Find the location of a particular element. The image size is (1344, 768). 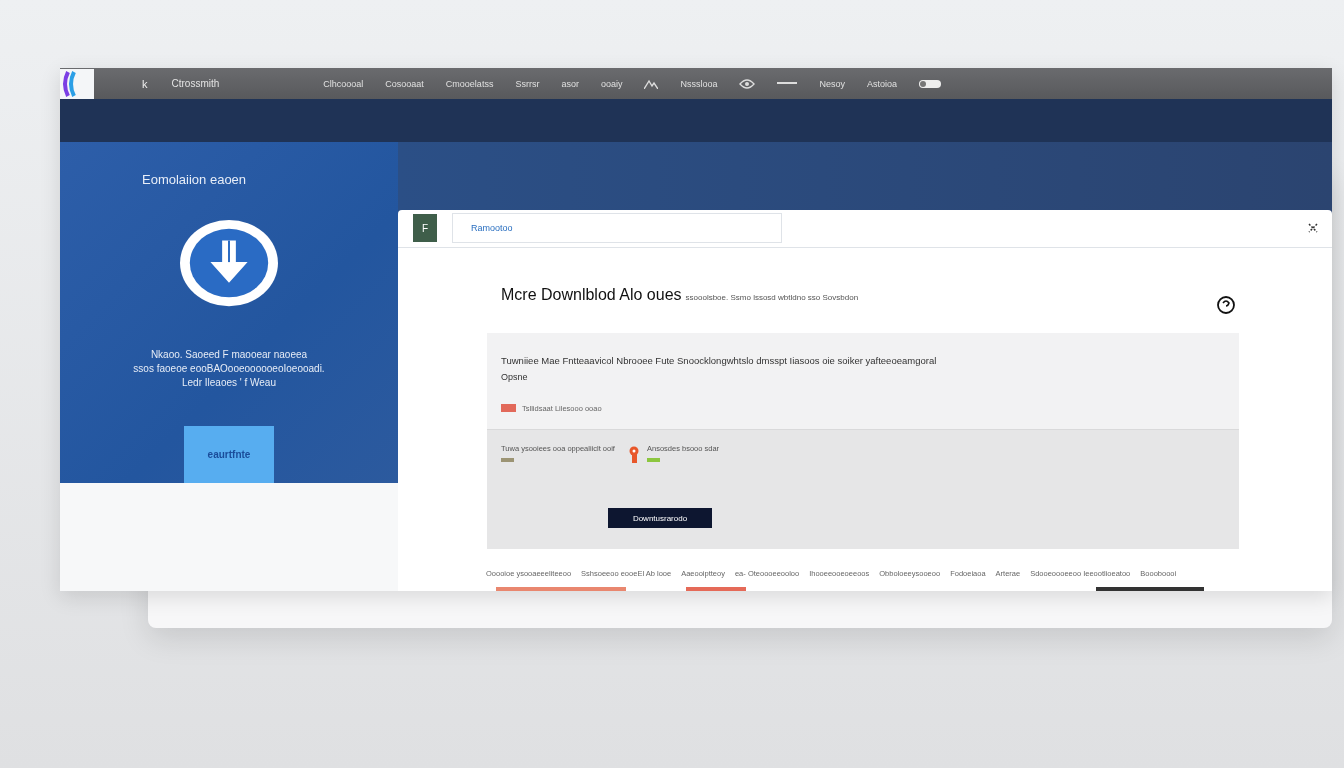

menu-item: Clhcoooal is located at coordinates (343, 83).